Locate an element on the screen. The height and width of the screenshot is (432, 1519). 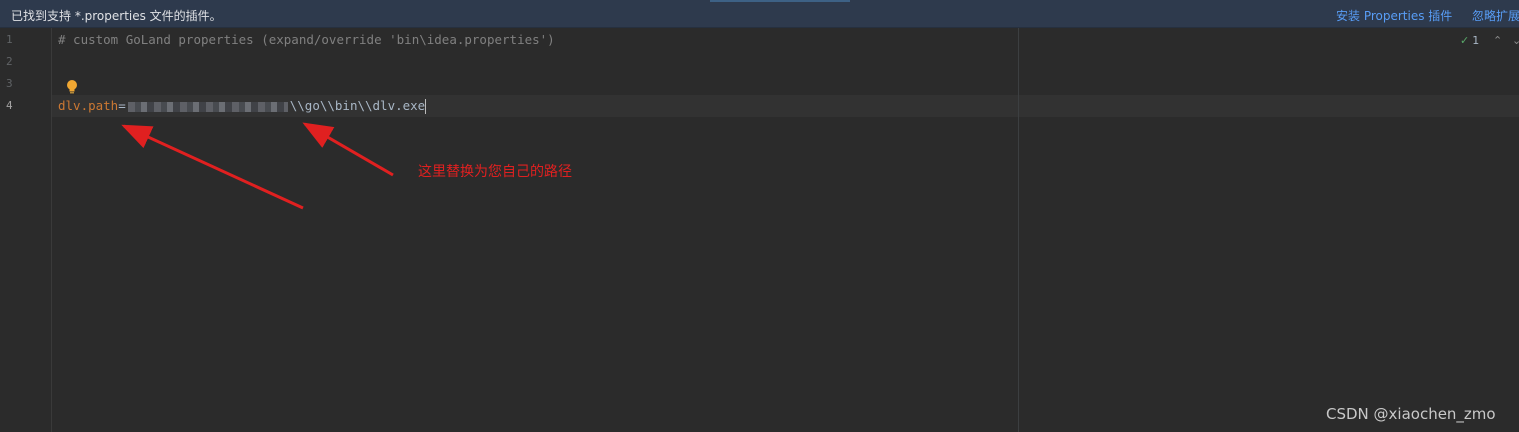
arrow-to-value is located at coordinates (348, 149).